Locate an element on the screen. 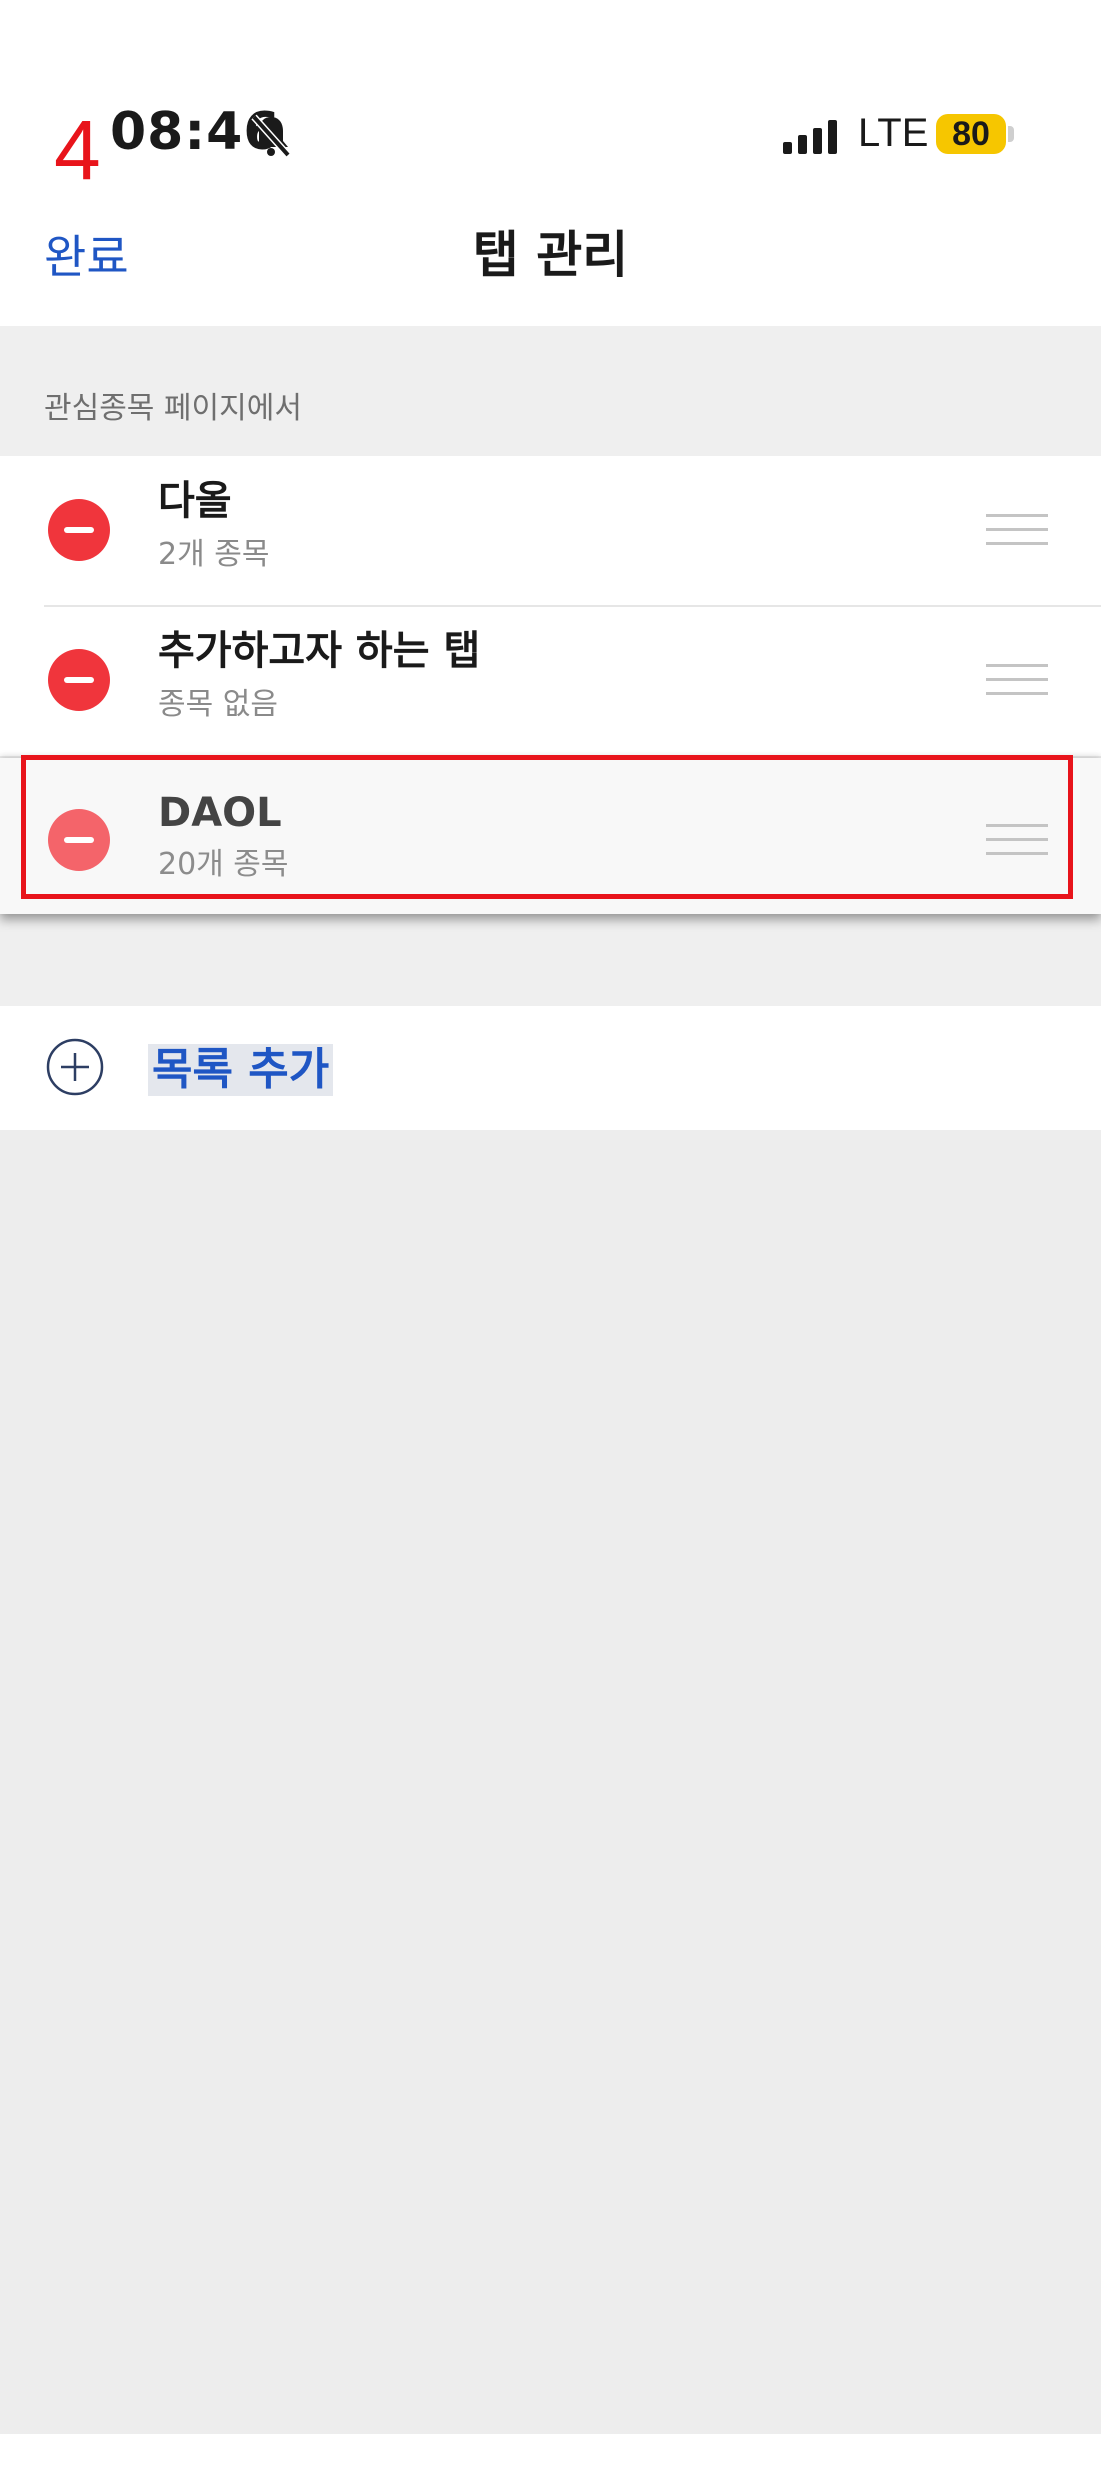 This screenshot has height=2489, width=1101. page-title: 탭 관리 is located at coordinates (550, 255).